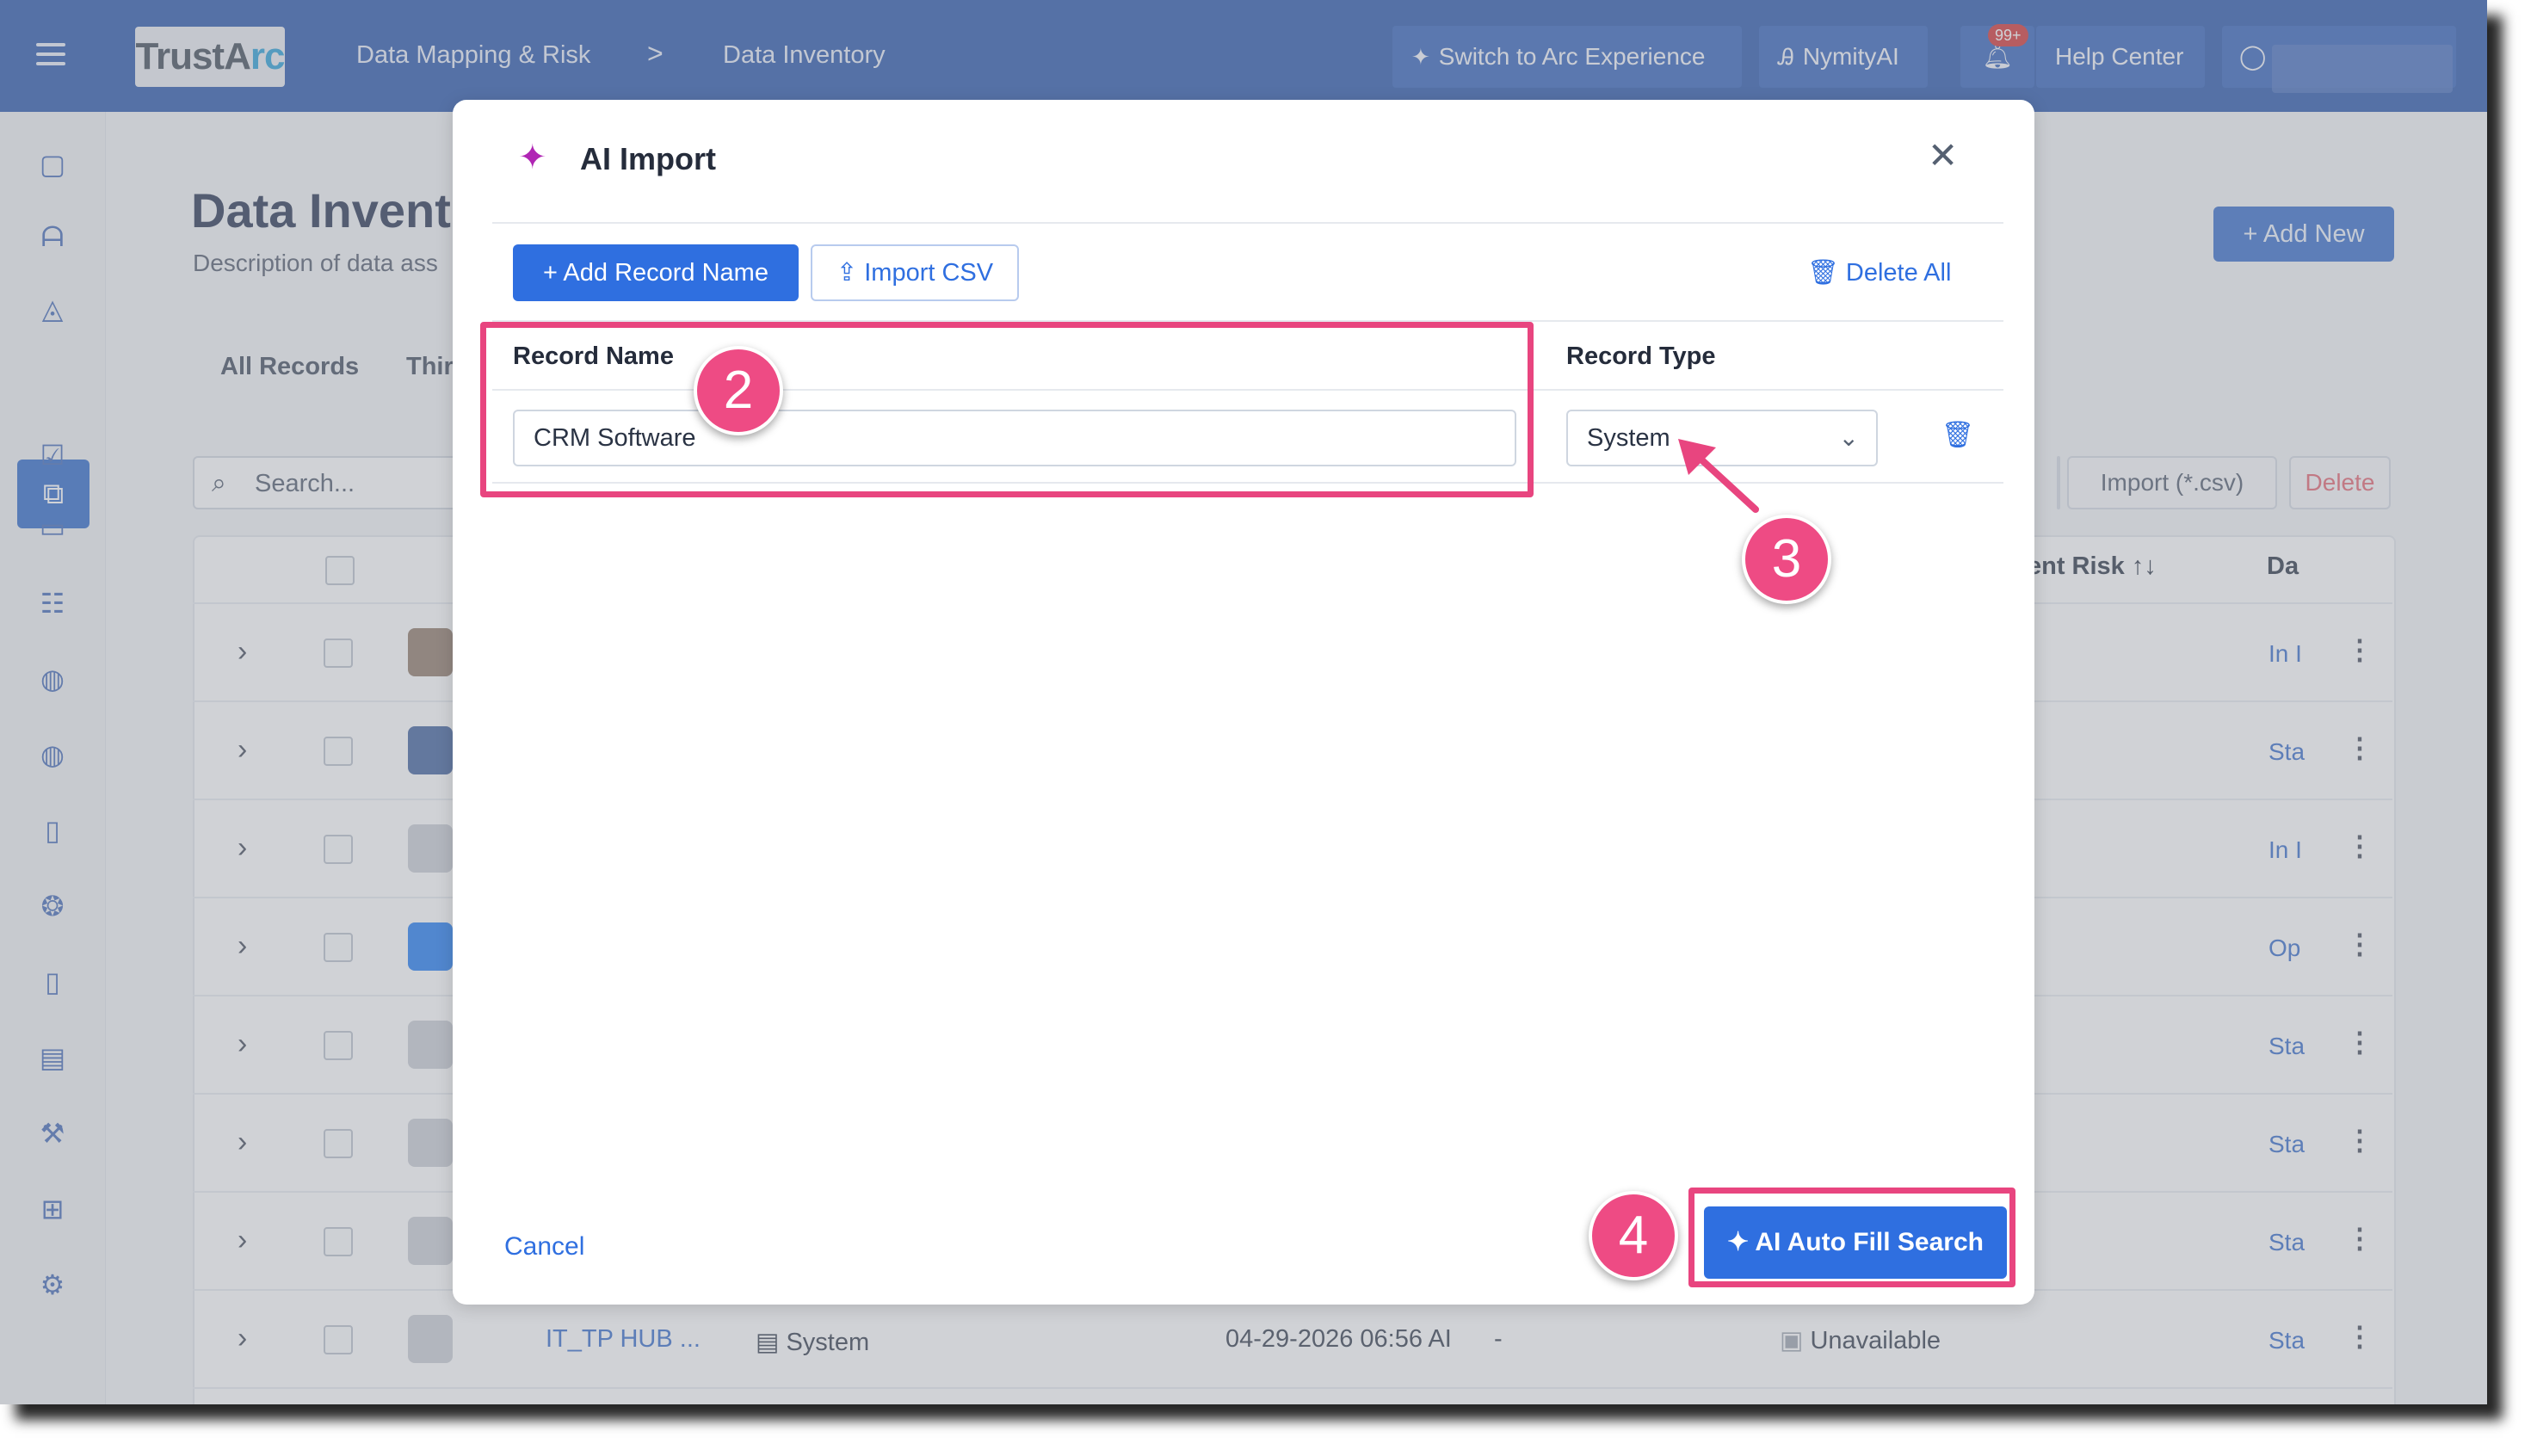 The image size is (2537, 1456). Describe the element at coordinates (1718, 476) in the screenshot. I see `arrow-pointer-icon` at that location.